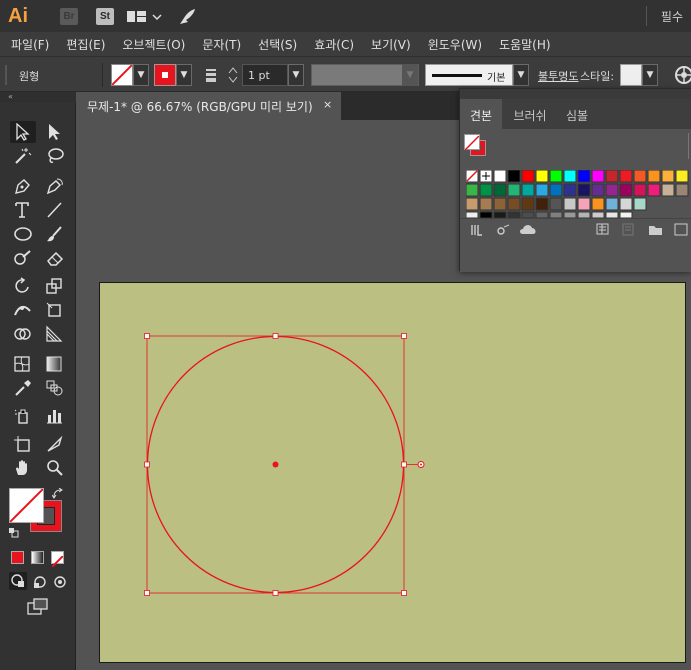 Image resolution: width=691 pixels, height=670 pixels. What do you see at coordinates (604, 230) in the screenshot?
I see `new-color-group-icon` at bounding box center [604, 230].